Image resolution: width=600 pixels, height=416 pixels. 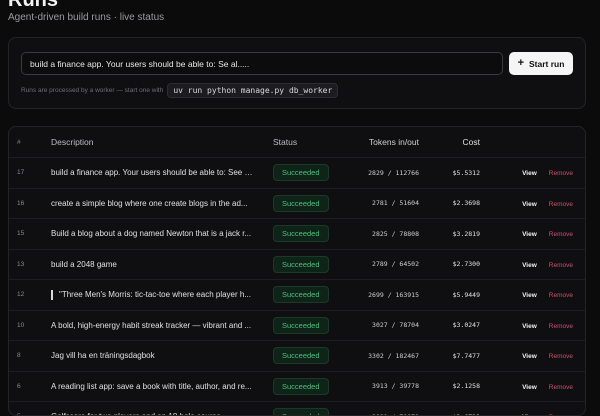 What do you see at coordinates (103, 355) in the screenshot?
I see `run-description: Jag vill ha en träningsdagbok` at bounding box center [103, 355].